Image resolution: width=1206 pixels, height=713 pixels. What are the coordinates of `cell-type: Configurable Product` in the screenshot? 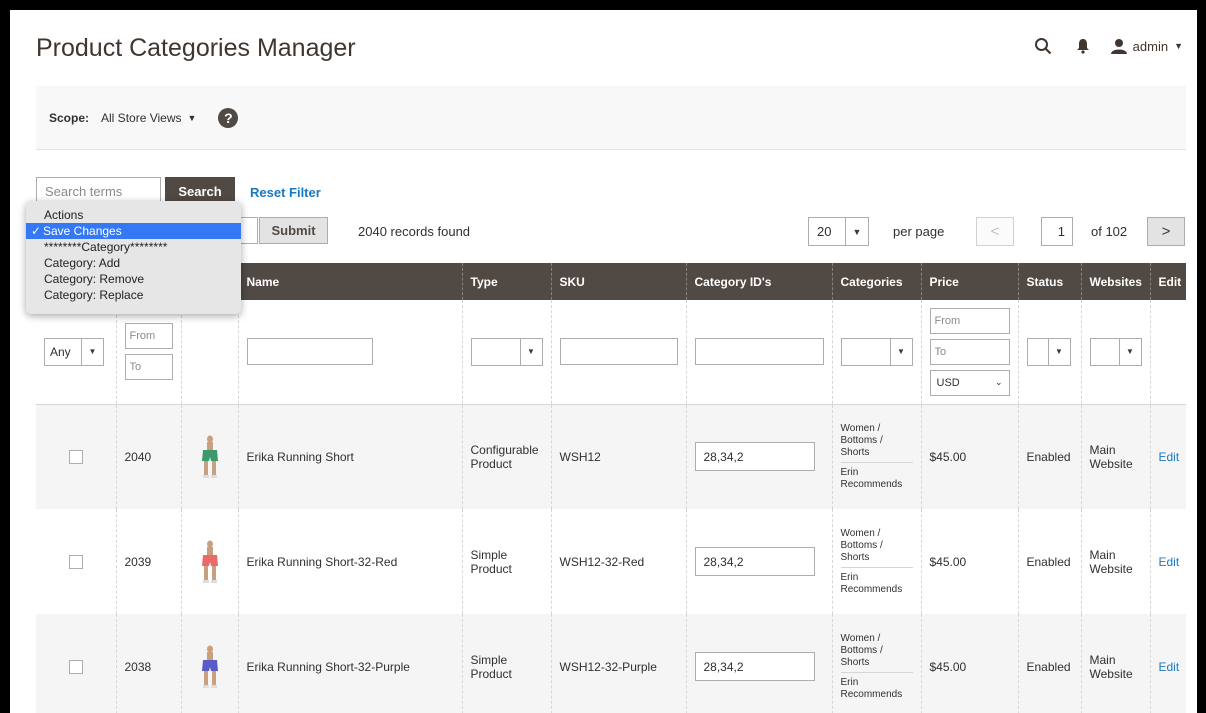 It's located at (506, 456).